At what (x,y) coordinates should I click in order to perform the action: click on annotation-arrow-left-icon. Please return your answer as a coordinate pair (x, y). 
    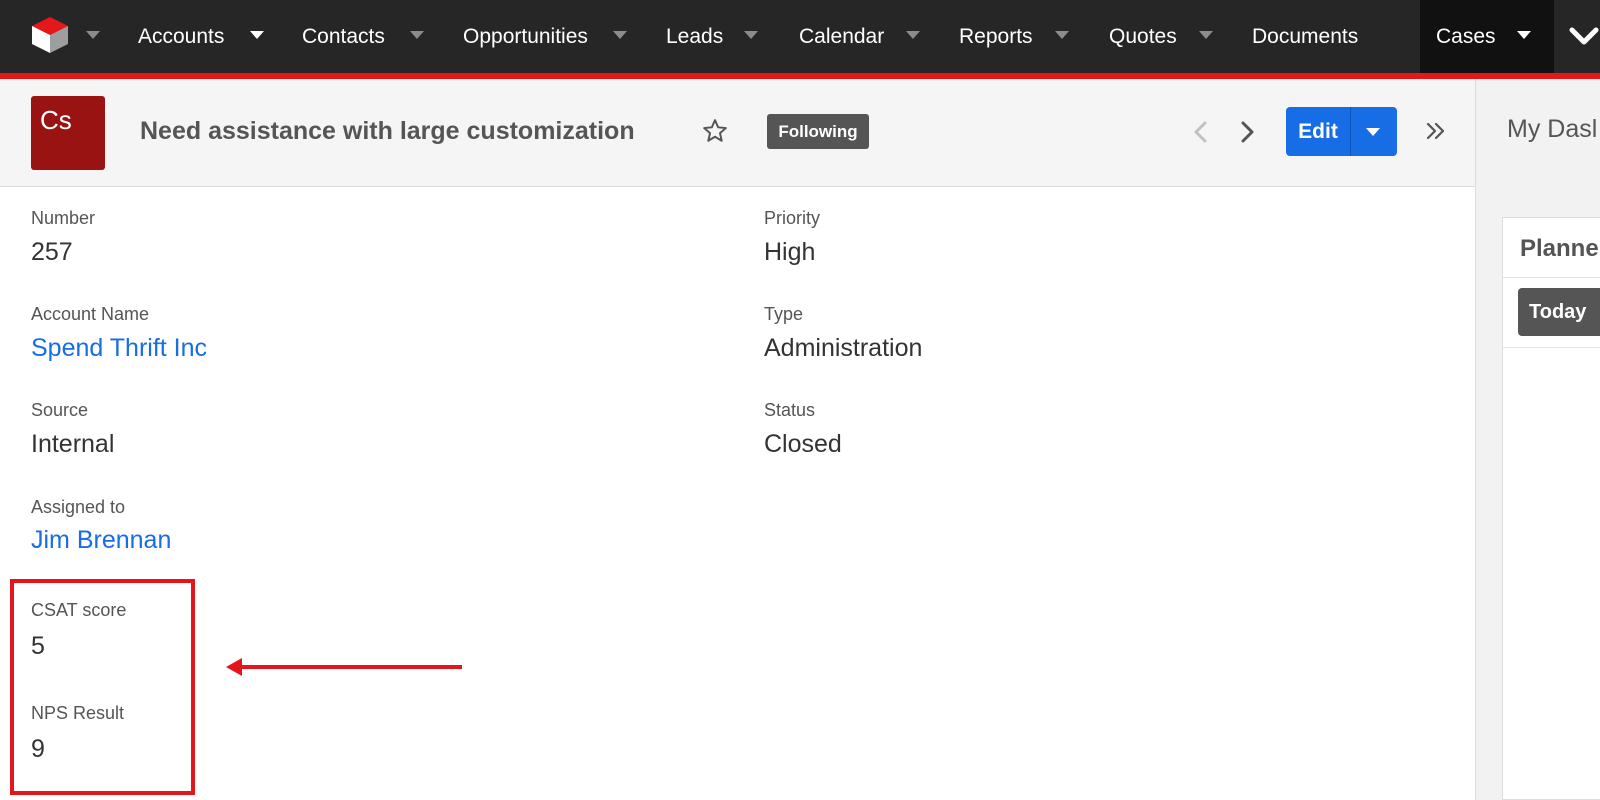
    Looking at the image, I should click on (344, 667).